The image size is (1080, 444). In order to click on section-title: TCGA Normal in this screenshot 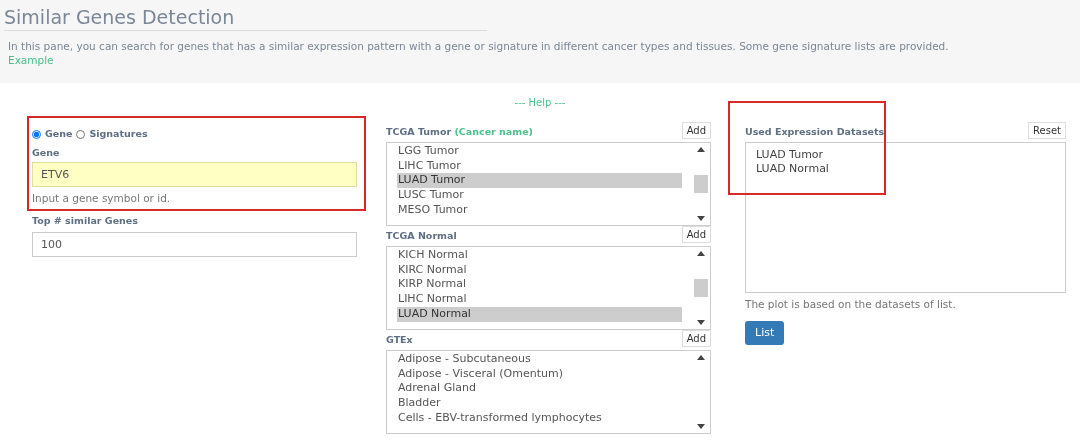, I will do `click(421, 235)`.